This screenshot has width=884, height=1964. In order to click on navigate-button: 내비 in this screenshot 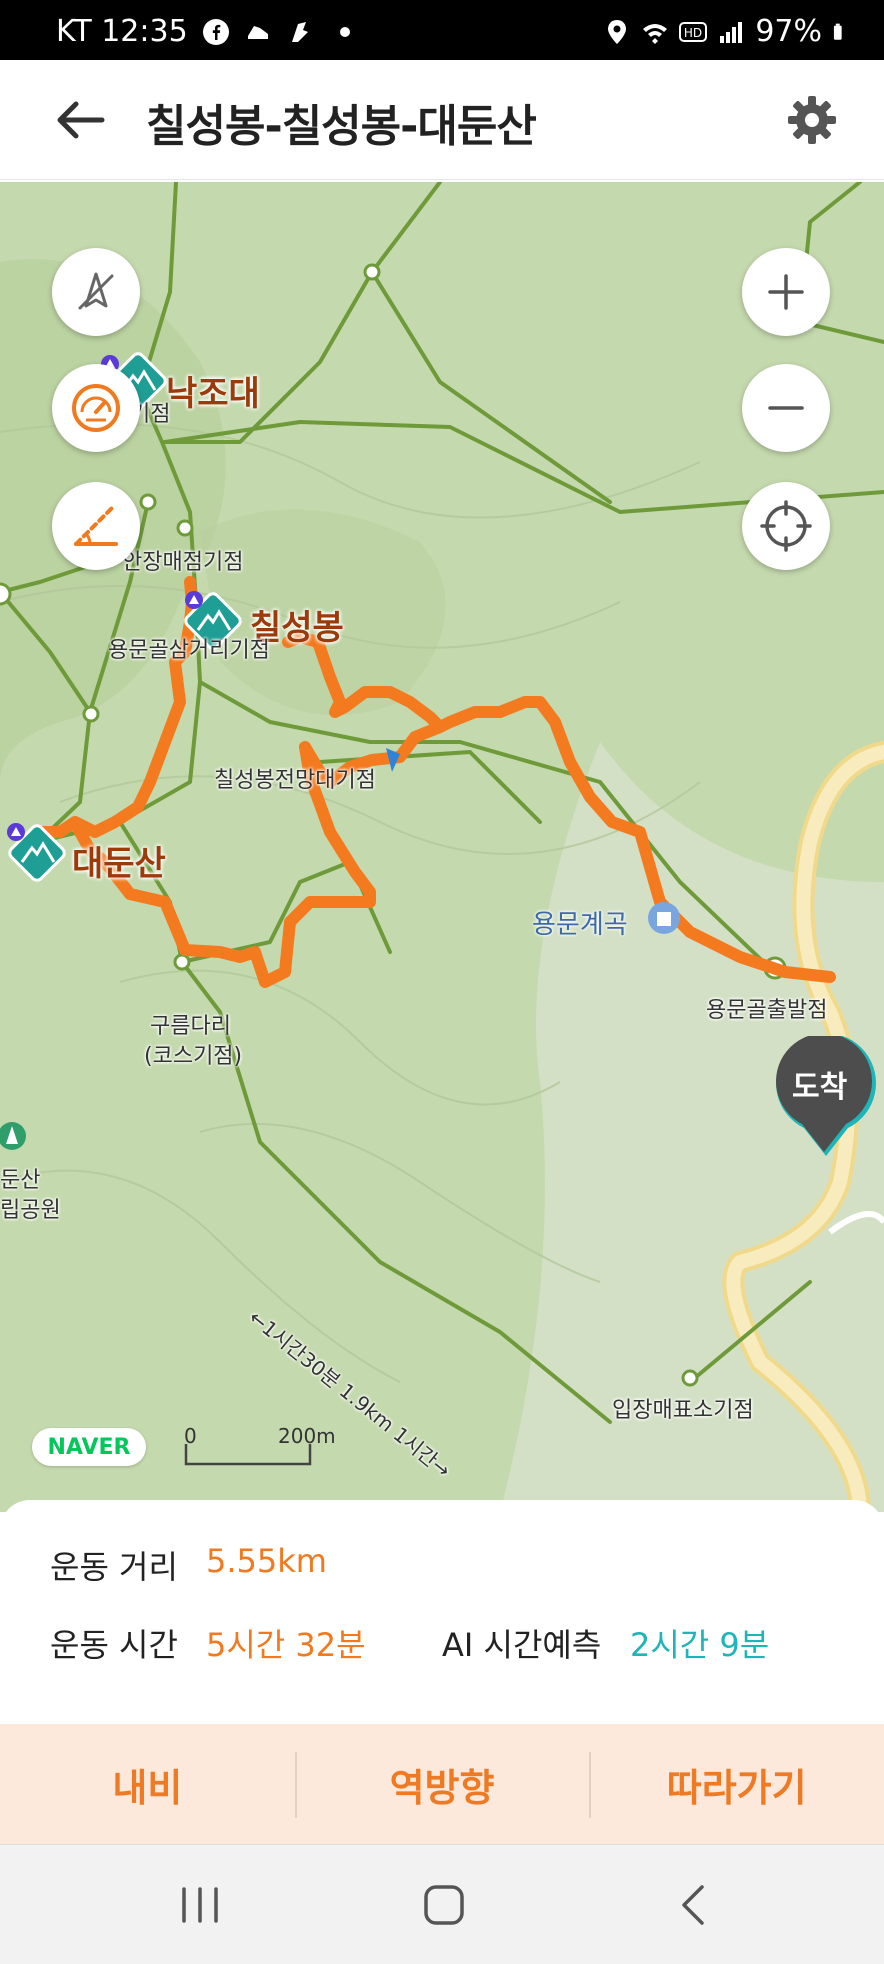, I will do `click(147, 1784)`.